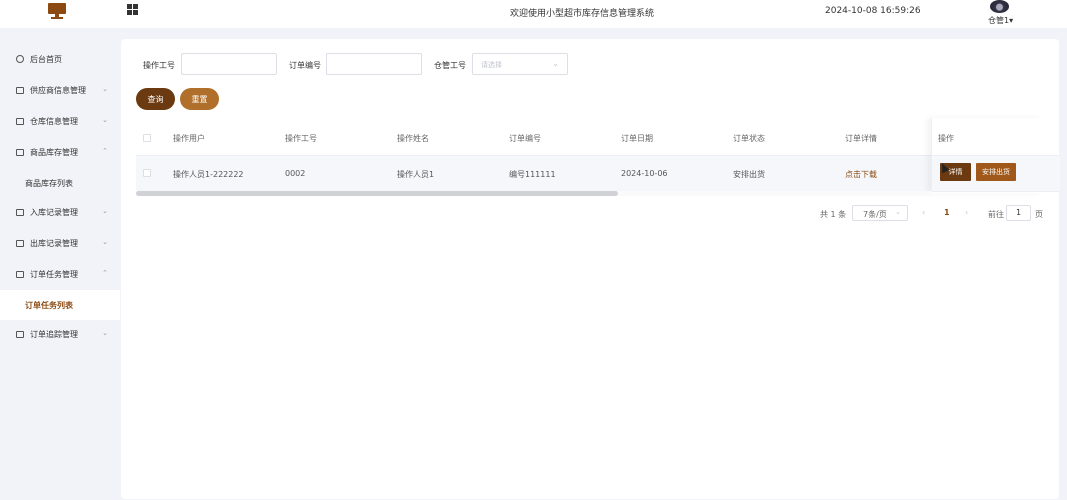  I want to click on sidebar-item-supplier: 供应商信息管理 ⌄, so click(60, 90).